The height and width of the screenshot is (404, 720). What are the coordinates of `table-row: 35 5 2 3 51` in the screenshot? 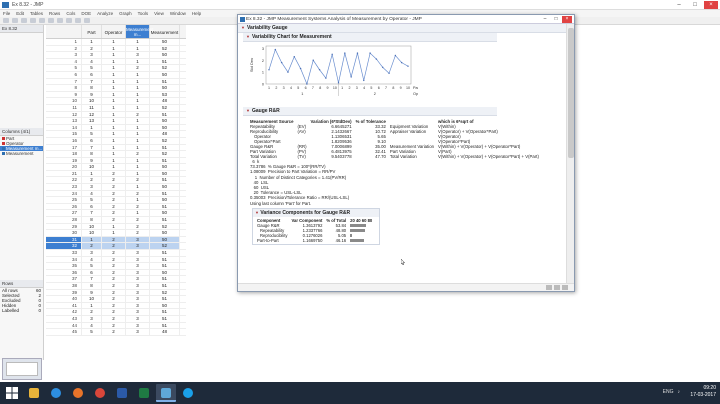 It's located at (116, 266).